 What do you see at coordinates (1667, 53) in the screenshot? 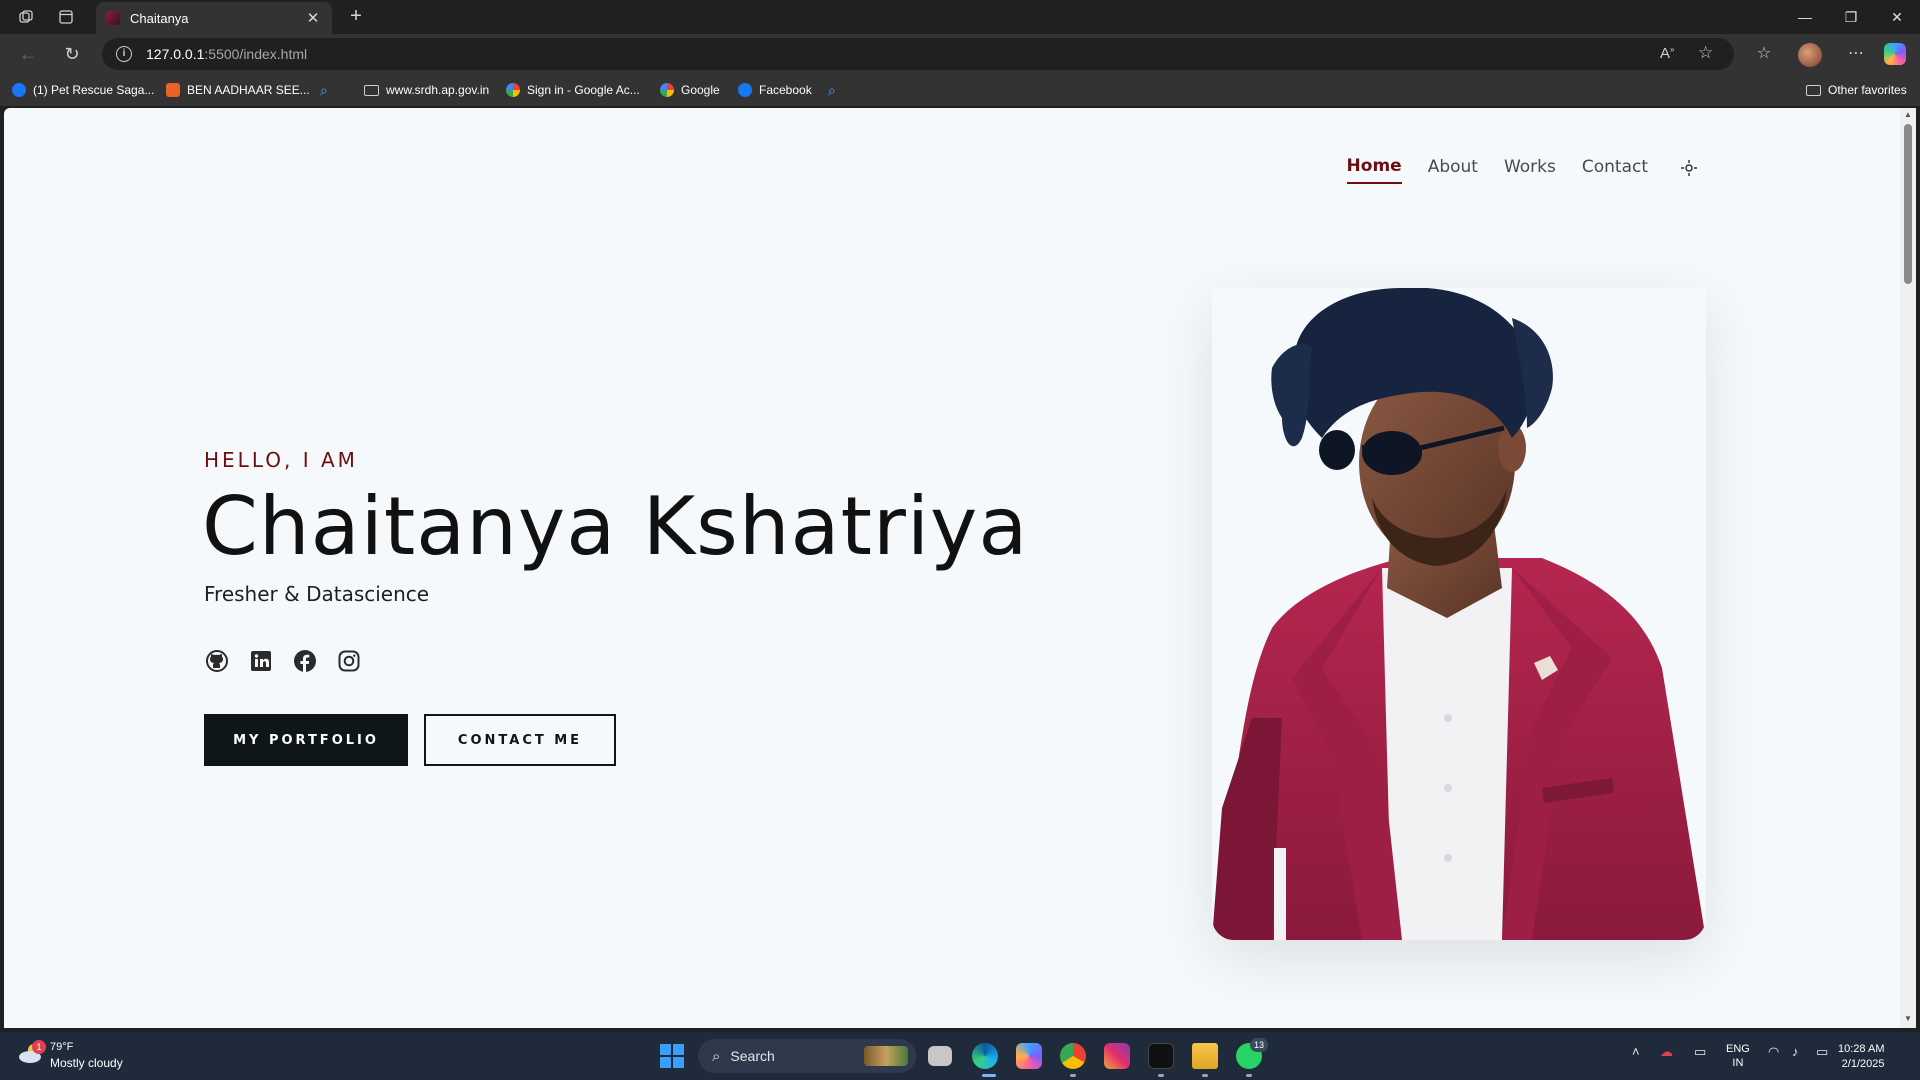
I see `read-aloud-icon: A»` at bounding box center [1667, 53].